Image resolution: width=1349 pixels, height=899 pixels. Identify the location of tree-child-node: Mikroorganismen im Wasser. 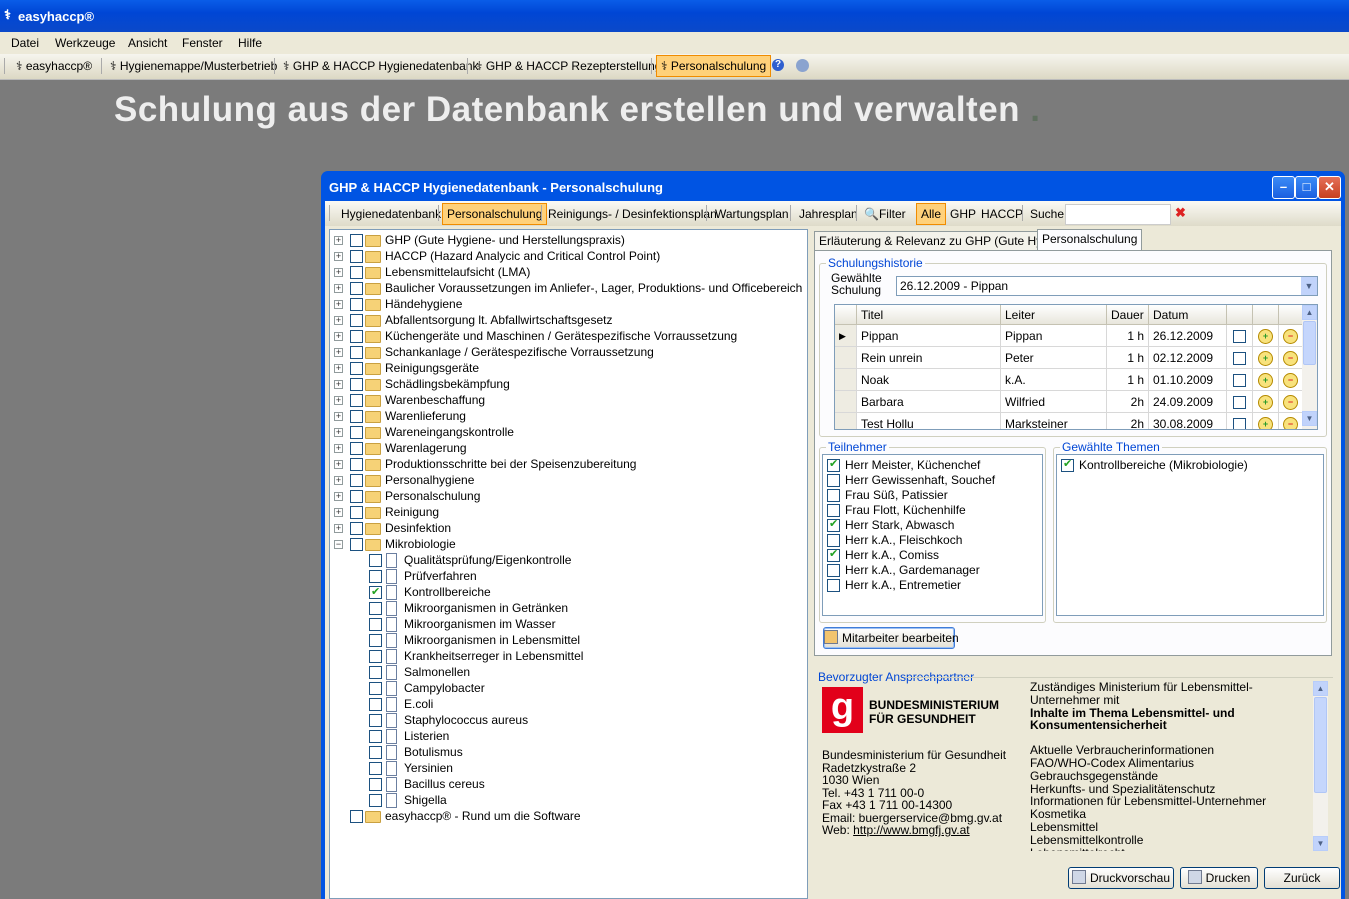
(565, 624).